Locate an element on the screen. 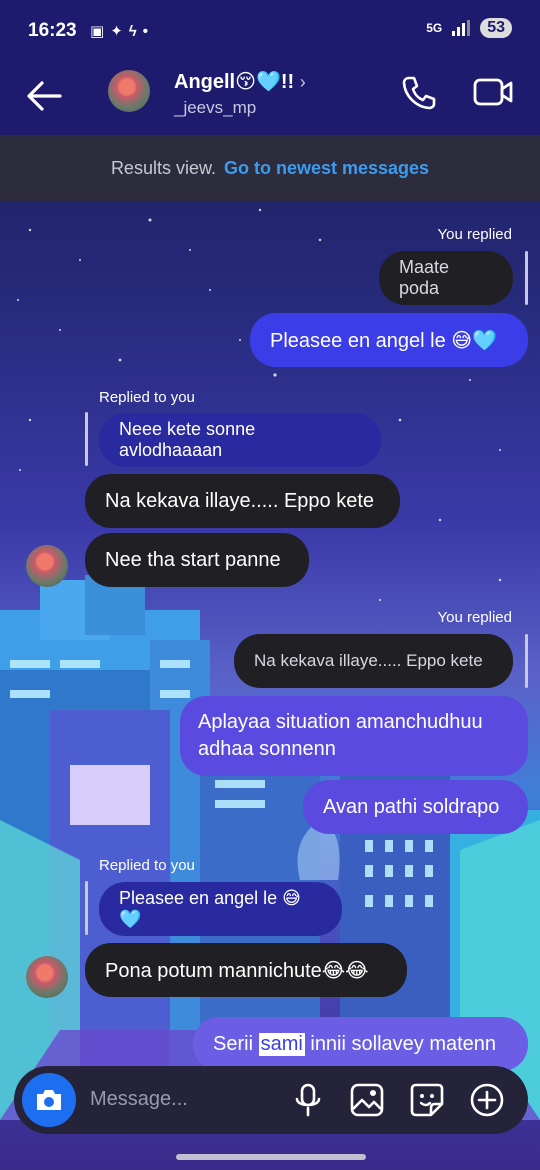 The width and height of the screenshot is (540, 1170). status-time: 16:23 is located at coordinates (52, 30).